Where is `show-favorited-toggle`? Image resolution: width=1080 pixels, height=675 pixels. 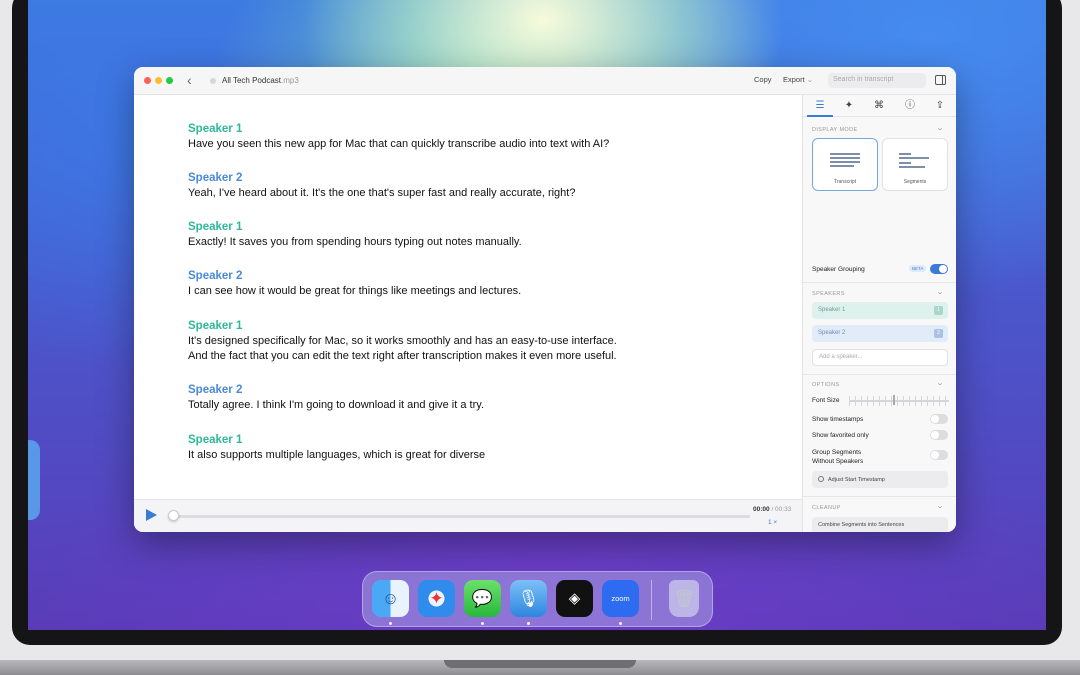
show-favorited-toggle is located at coordinates (939, 435).